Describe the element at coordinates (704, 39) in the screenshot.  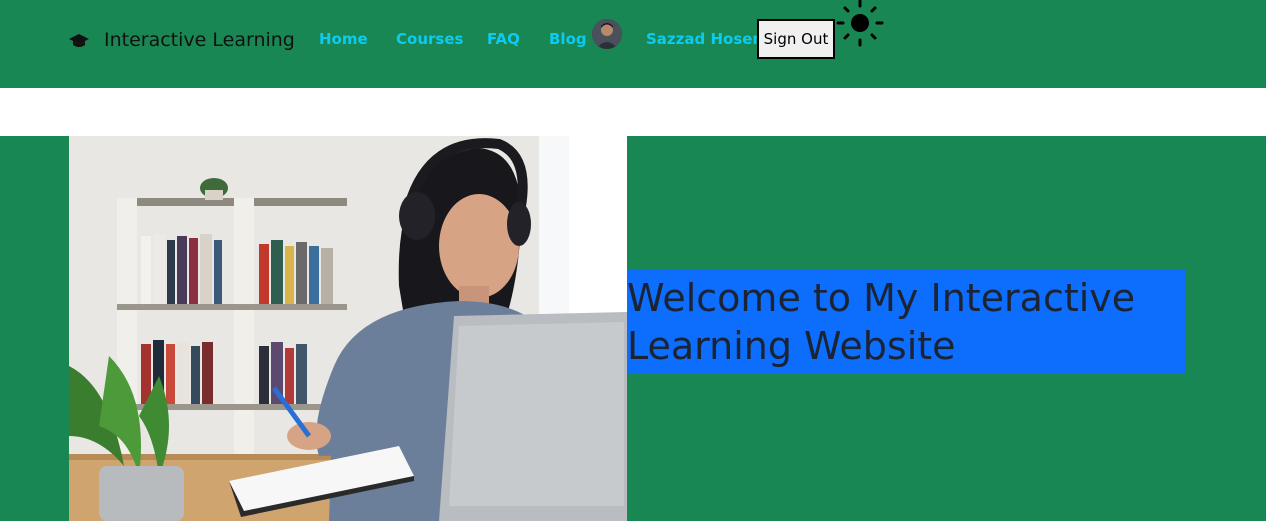
I see `user-name: Sazzad Hosen` at that location.